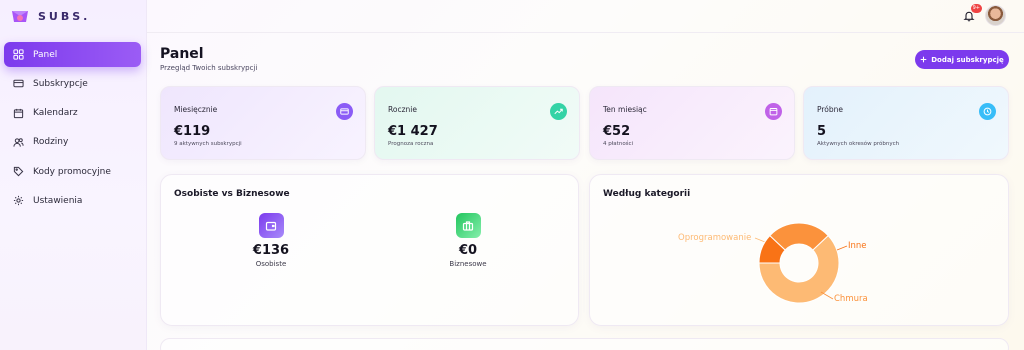 Image resolution: width=1024 pixels, height=350 pixels. I want to click on business-summary: €0 Biznesowe, so click(468, 240).